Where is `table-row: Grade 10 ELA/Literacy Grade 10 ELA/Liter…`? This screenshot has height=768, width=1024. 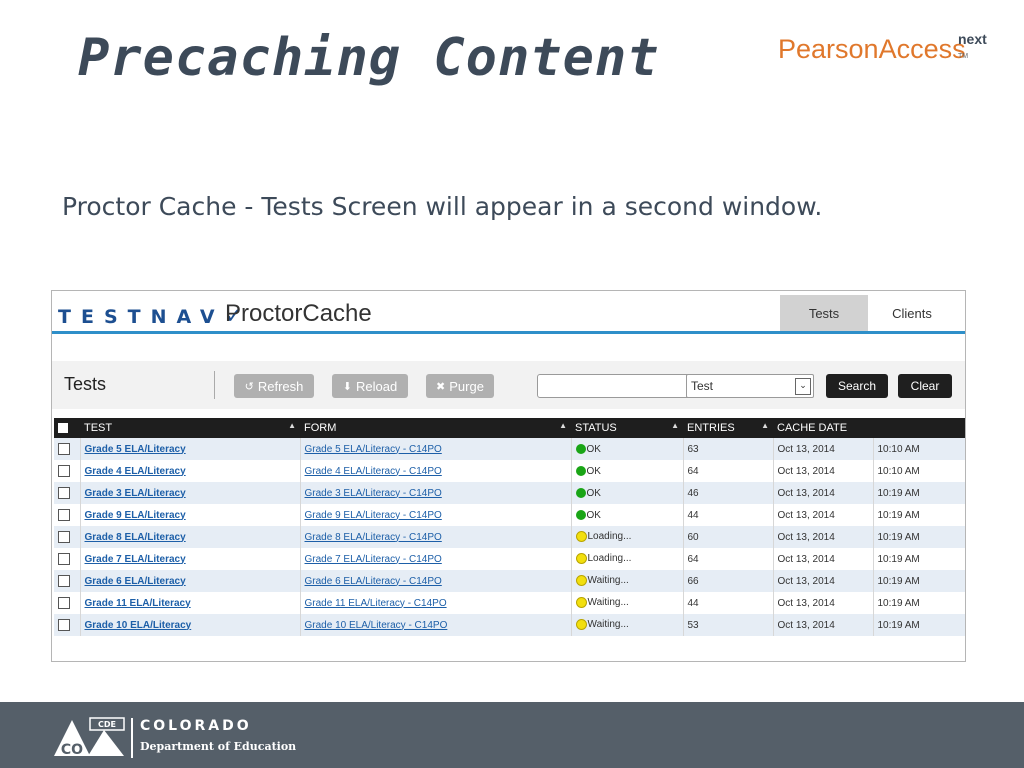 table-row: Grade 10 ELA/Literacy Grade 10 ELA/Liter… is located at coordinates (509, 625).